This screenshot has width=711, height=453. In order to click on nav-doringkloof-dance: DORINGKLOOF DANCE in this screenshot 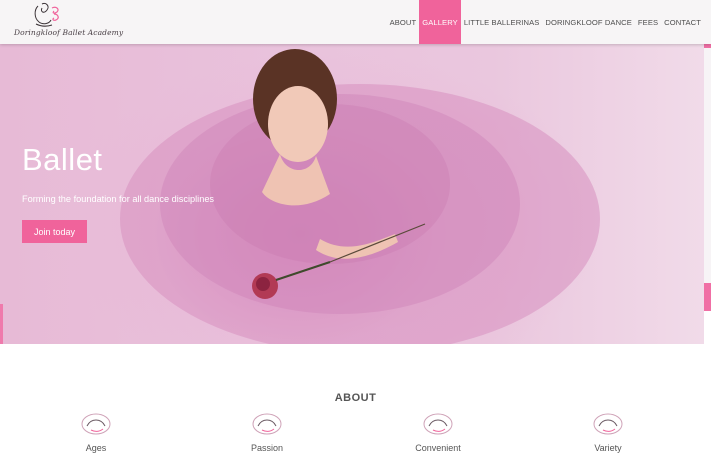, I will do `click(588, 22)`.